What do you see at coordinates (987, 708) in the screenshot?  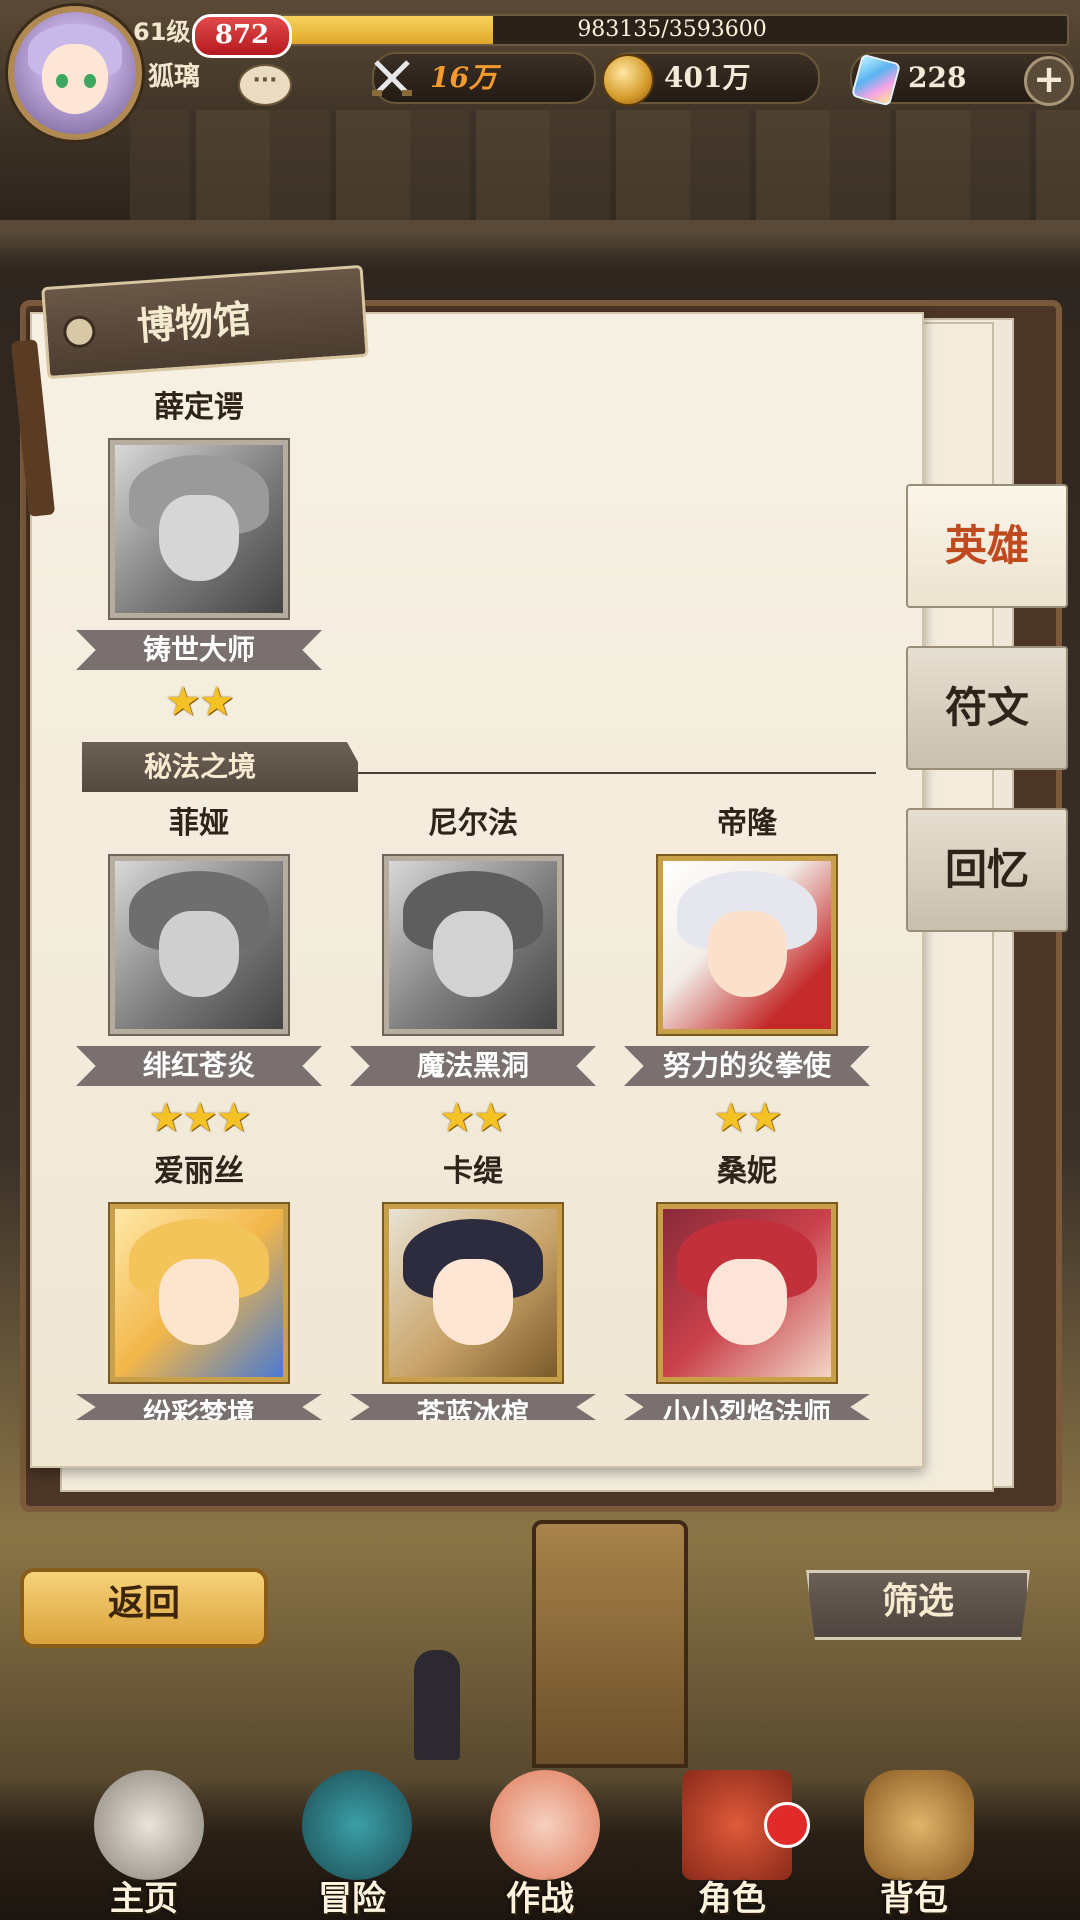 I see `tab-runes: 符文` at bounding box center [987, 708].